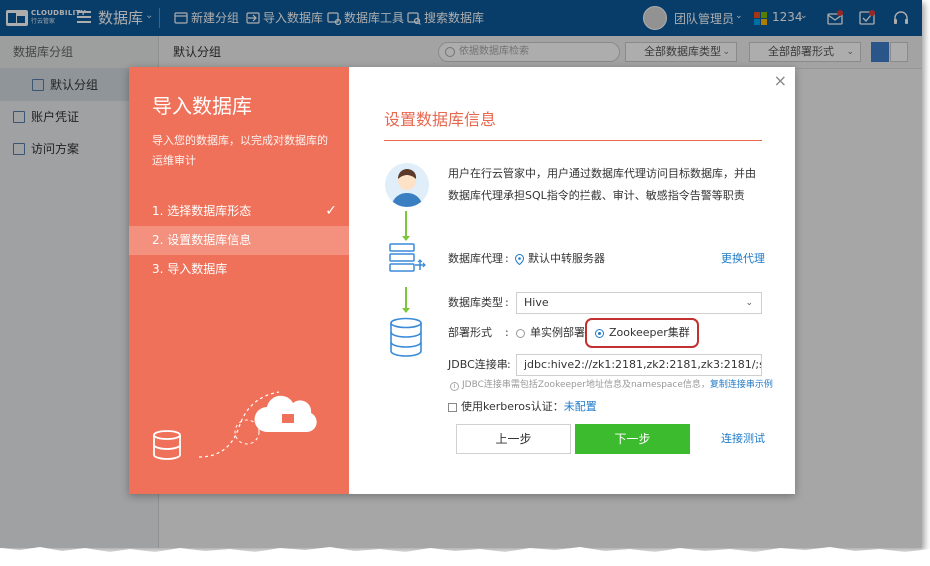  I want to click on check-icon: ✓, so click(331, 211).